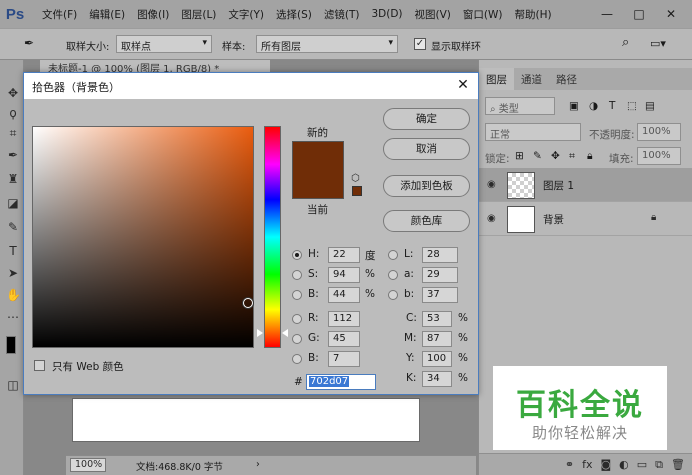  What do you see at coordinates (13, 179) in the screenshot?
I see `stamp-tool-icon: ♜` at bounding box center [13, 179].